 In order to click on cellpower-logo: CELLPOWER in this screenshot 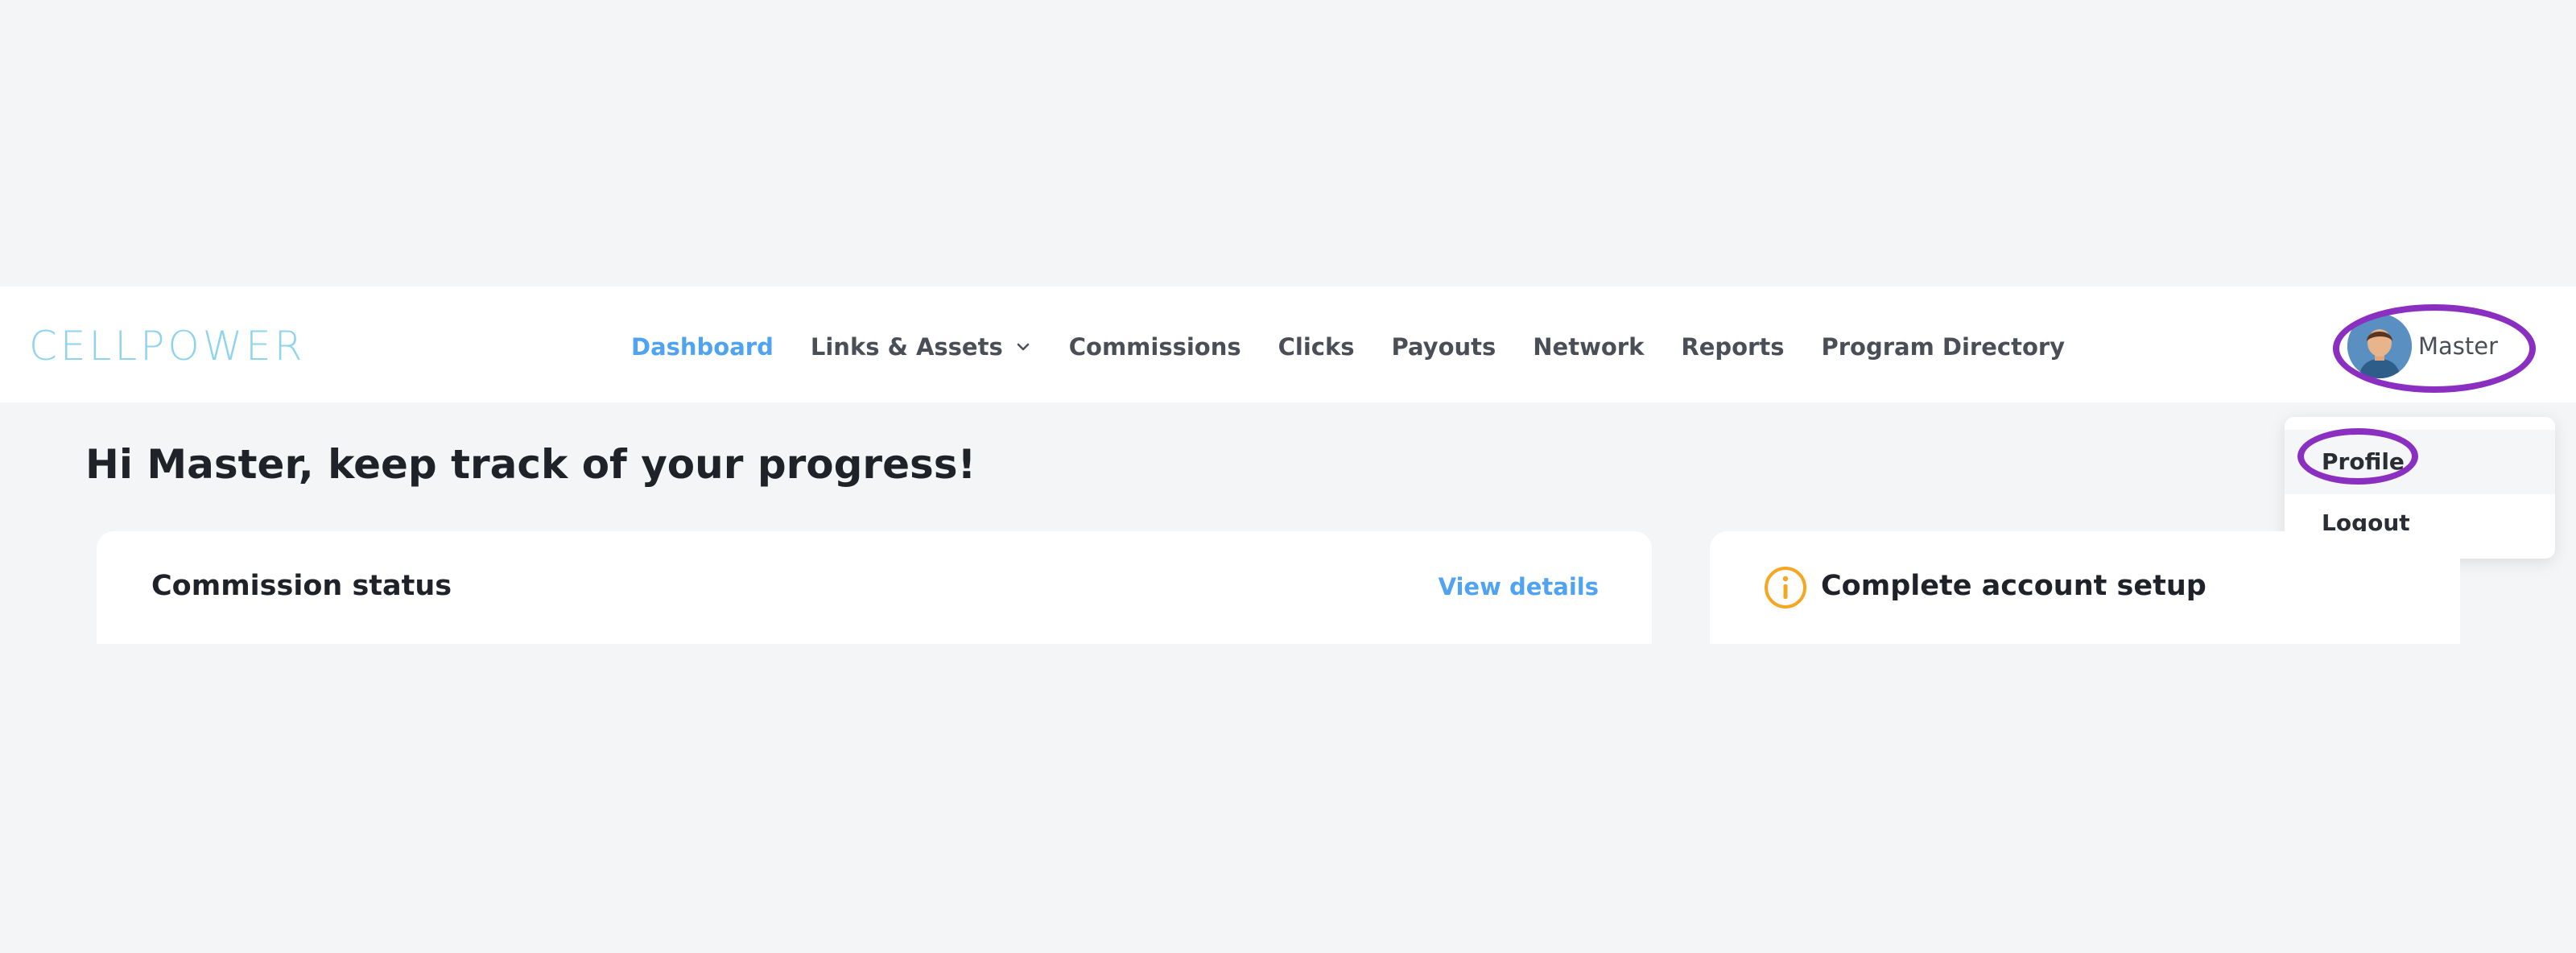, I will do `click(167, 346)`.